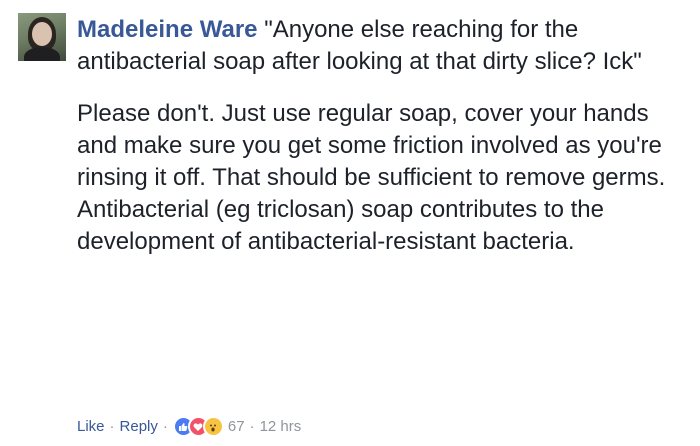  I want to click on like-link: Like, so click(91, 427).